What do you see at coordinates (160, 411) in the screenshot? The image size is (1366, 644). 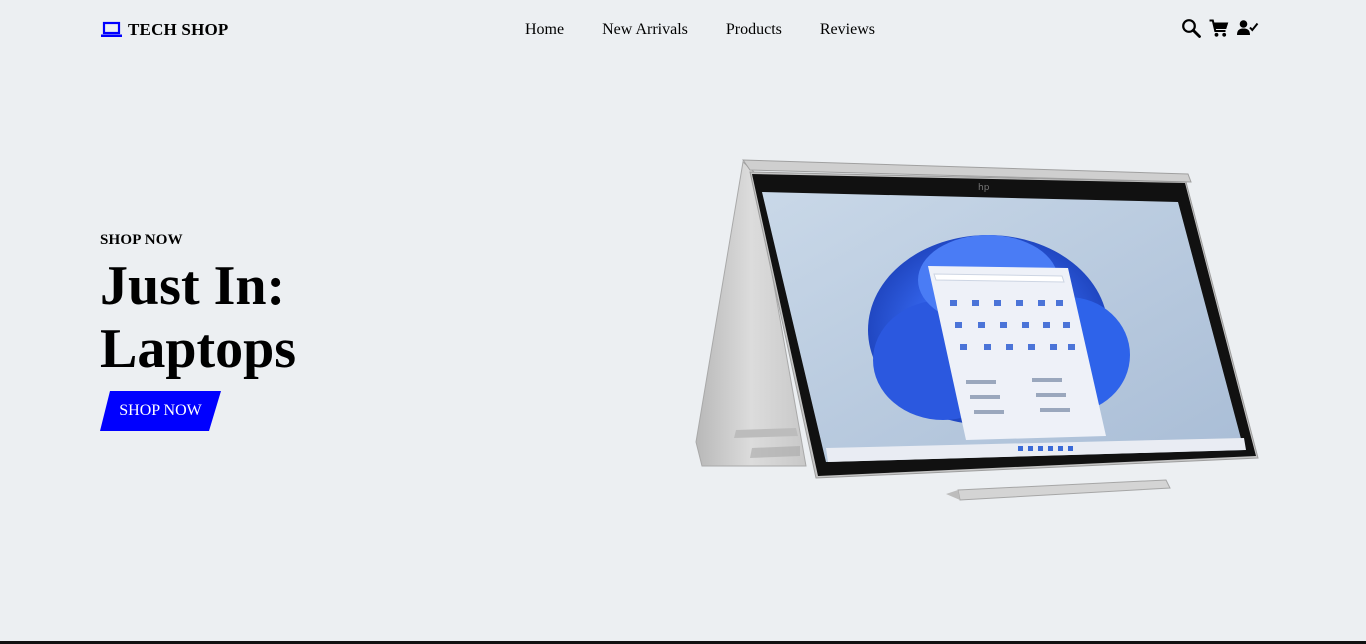 I see `shop-now-button: SHOP NOW` at bounding box center [160, 411].